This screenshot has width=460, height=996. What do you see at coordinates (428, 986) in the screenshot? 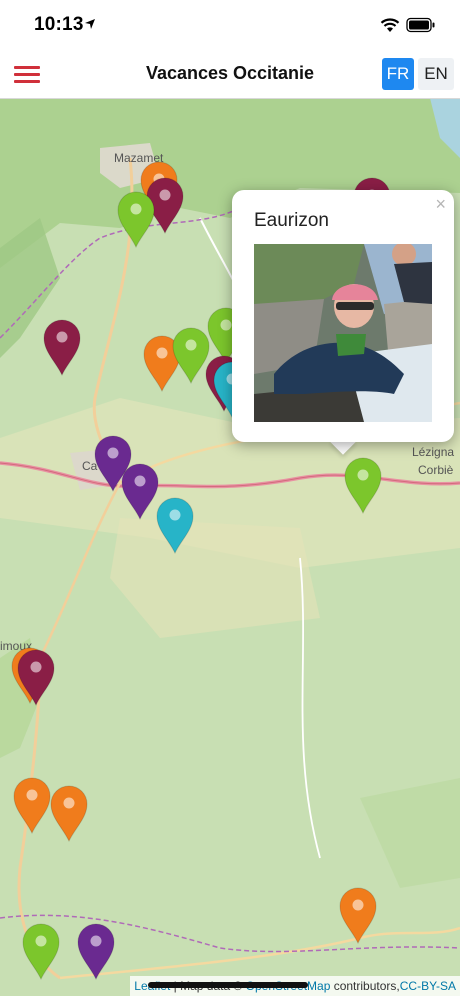
I see `license-link: CC-BY-SA` at bounding box center [428, 986].